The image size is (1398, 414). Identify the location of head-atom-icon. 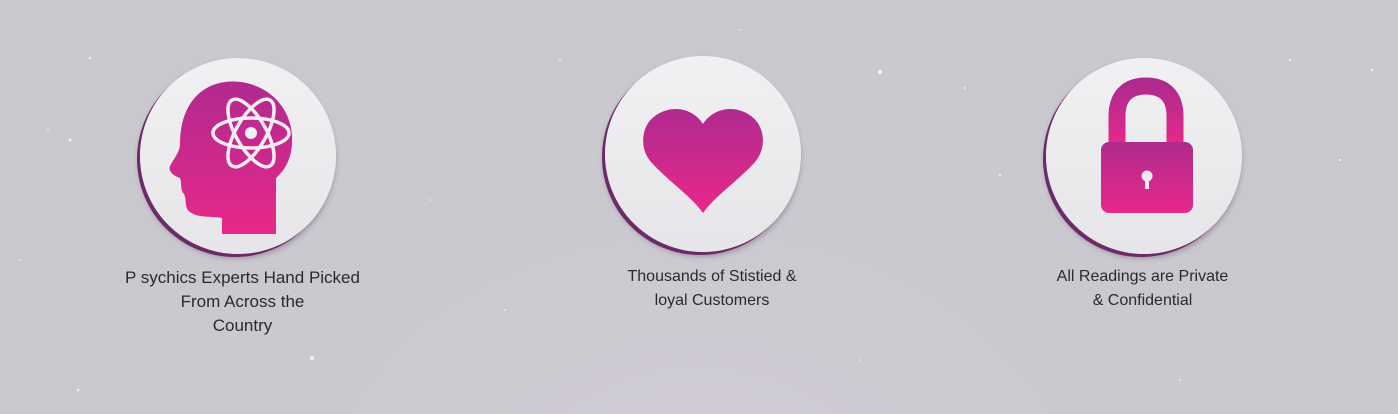
(231, 157).